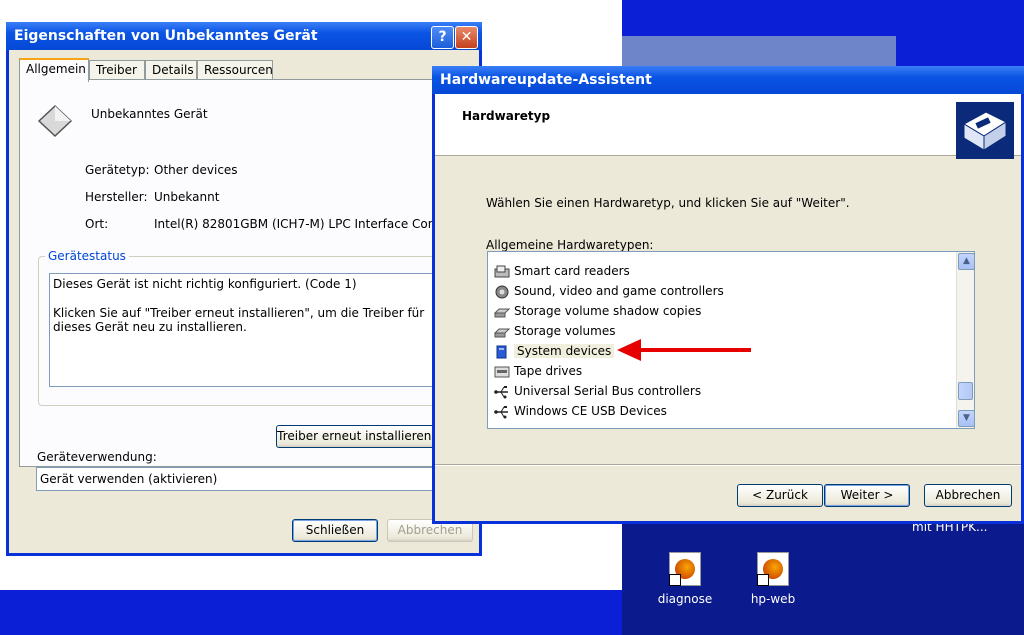 This screenshot has width=1024, height=635. I want to click on list-item: Universal Serial Bus controllers, so click(597, 391).